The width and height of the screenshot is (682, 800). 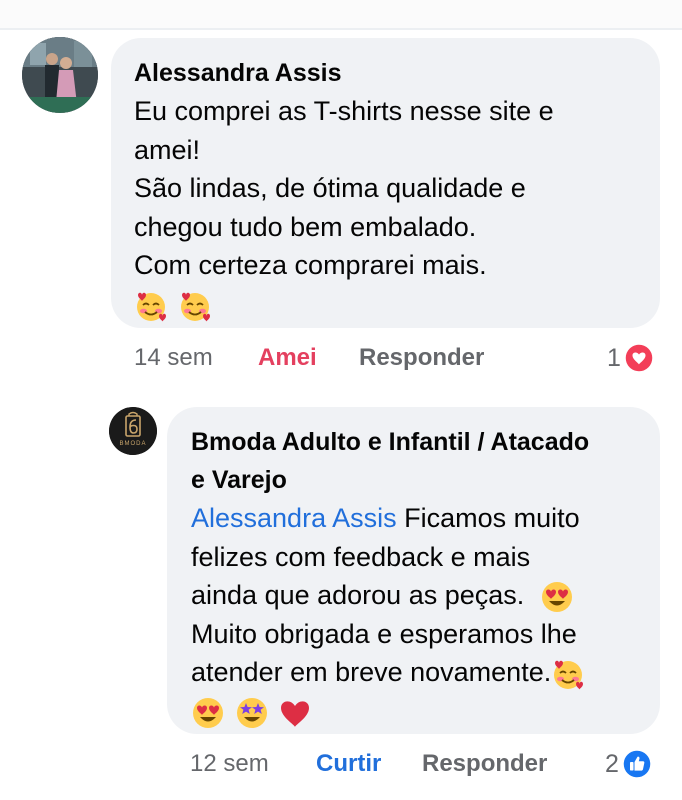 I want to click on red-heart-icon, so click(x=295, y=714).